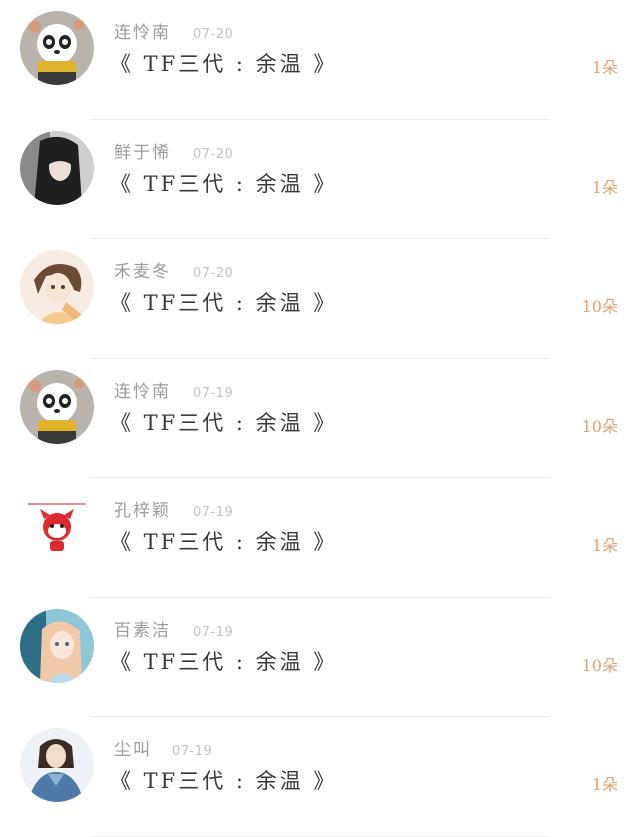 The height and width of the screenshot is (837, 640). What do you see at coordinates (57, 287) in the screenshot?
I see `anime-girl-avatar-icon` at bounding box center [57, 287].